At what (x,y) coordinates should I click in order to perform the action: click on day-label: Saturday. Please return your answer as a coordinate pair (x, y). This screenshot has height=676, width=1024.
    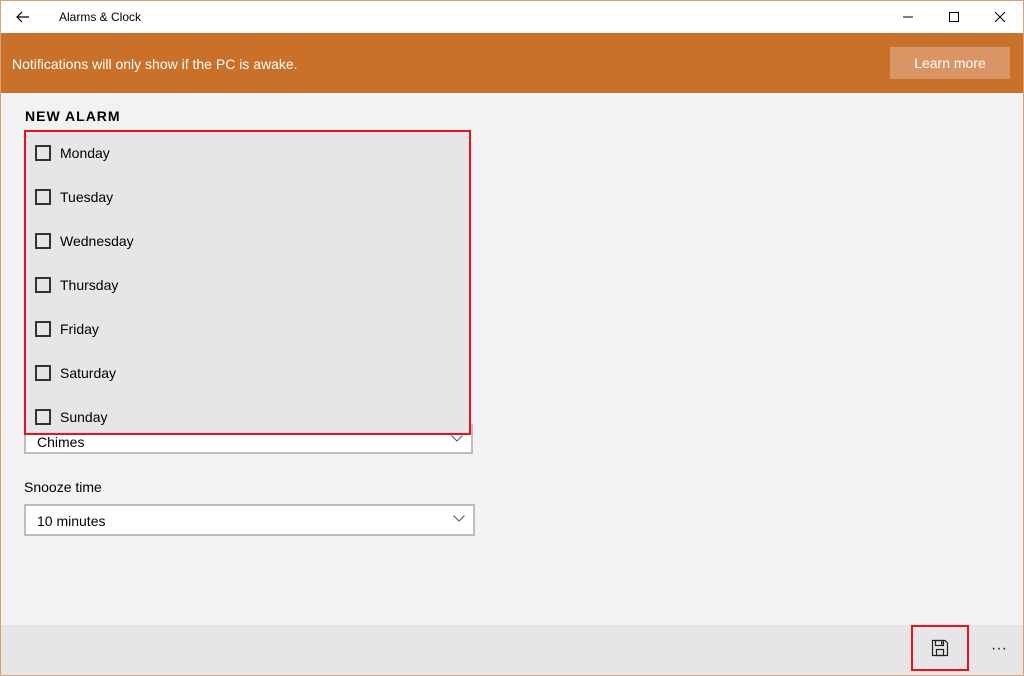
    Looking at the image, I should click on (88, 373).